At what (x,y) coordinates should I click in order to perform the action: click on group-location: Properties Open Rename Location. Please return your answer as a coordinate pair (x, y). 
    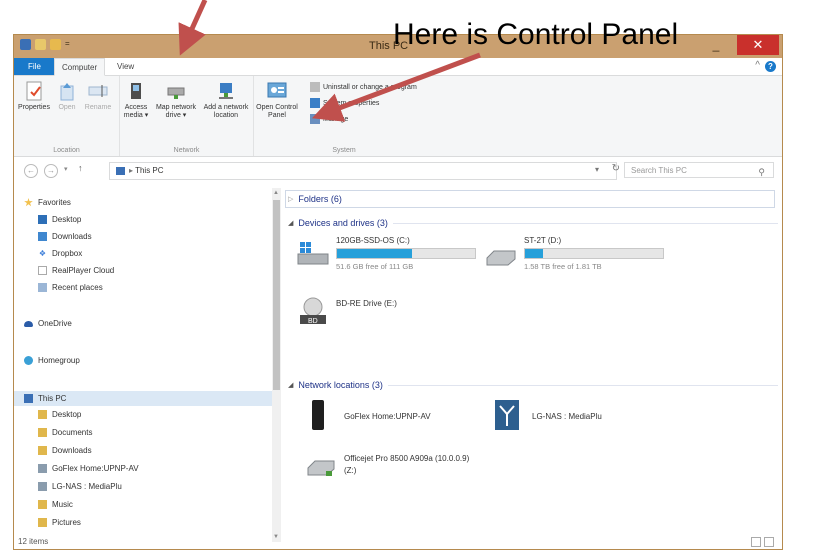
    Looking at the image, I should click on (67, 116).